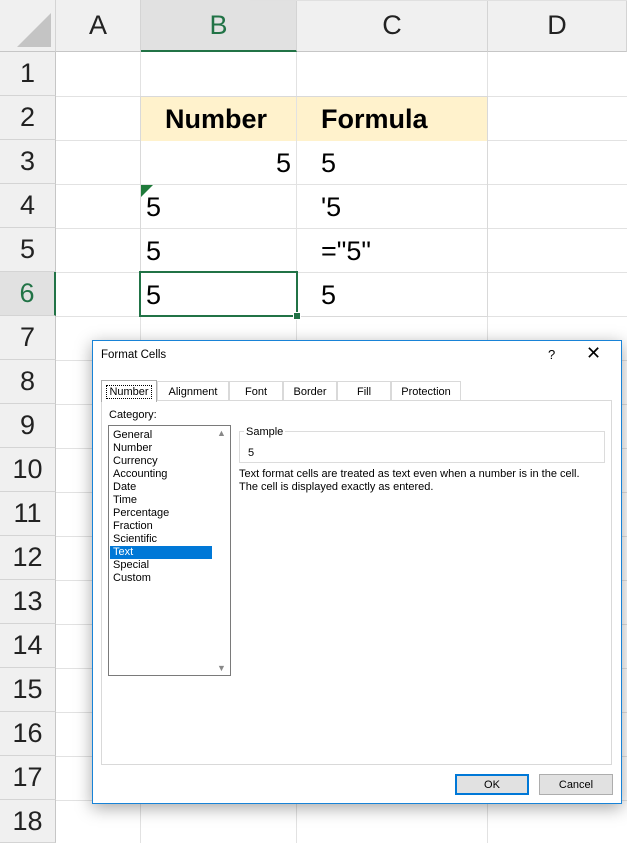  I want to click on category-general: General, so click(161, 435).